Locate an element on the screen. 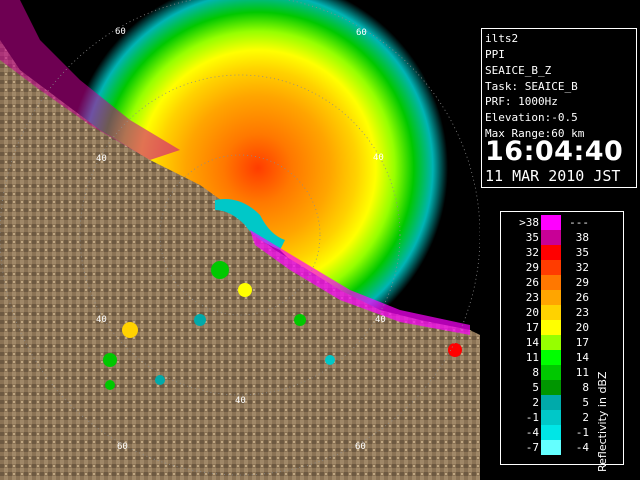  legend-lower-bound: 29 is located at coordinates (532, 267).